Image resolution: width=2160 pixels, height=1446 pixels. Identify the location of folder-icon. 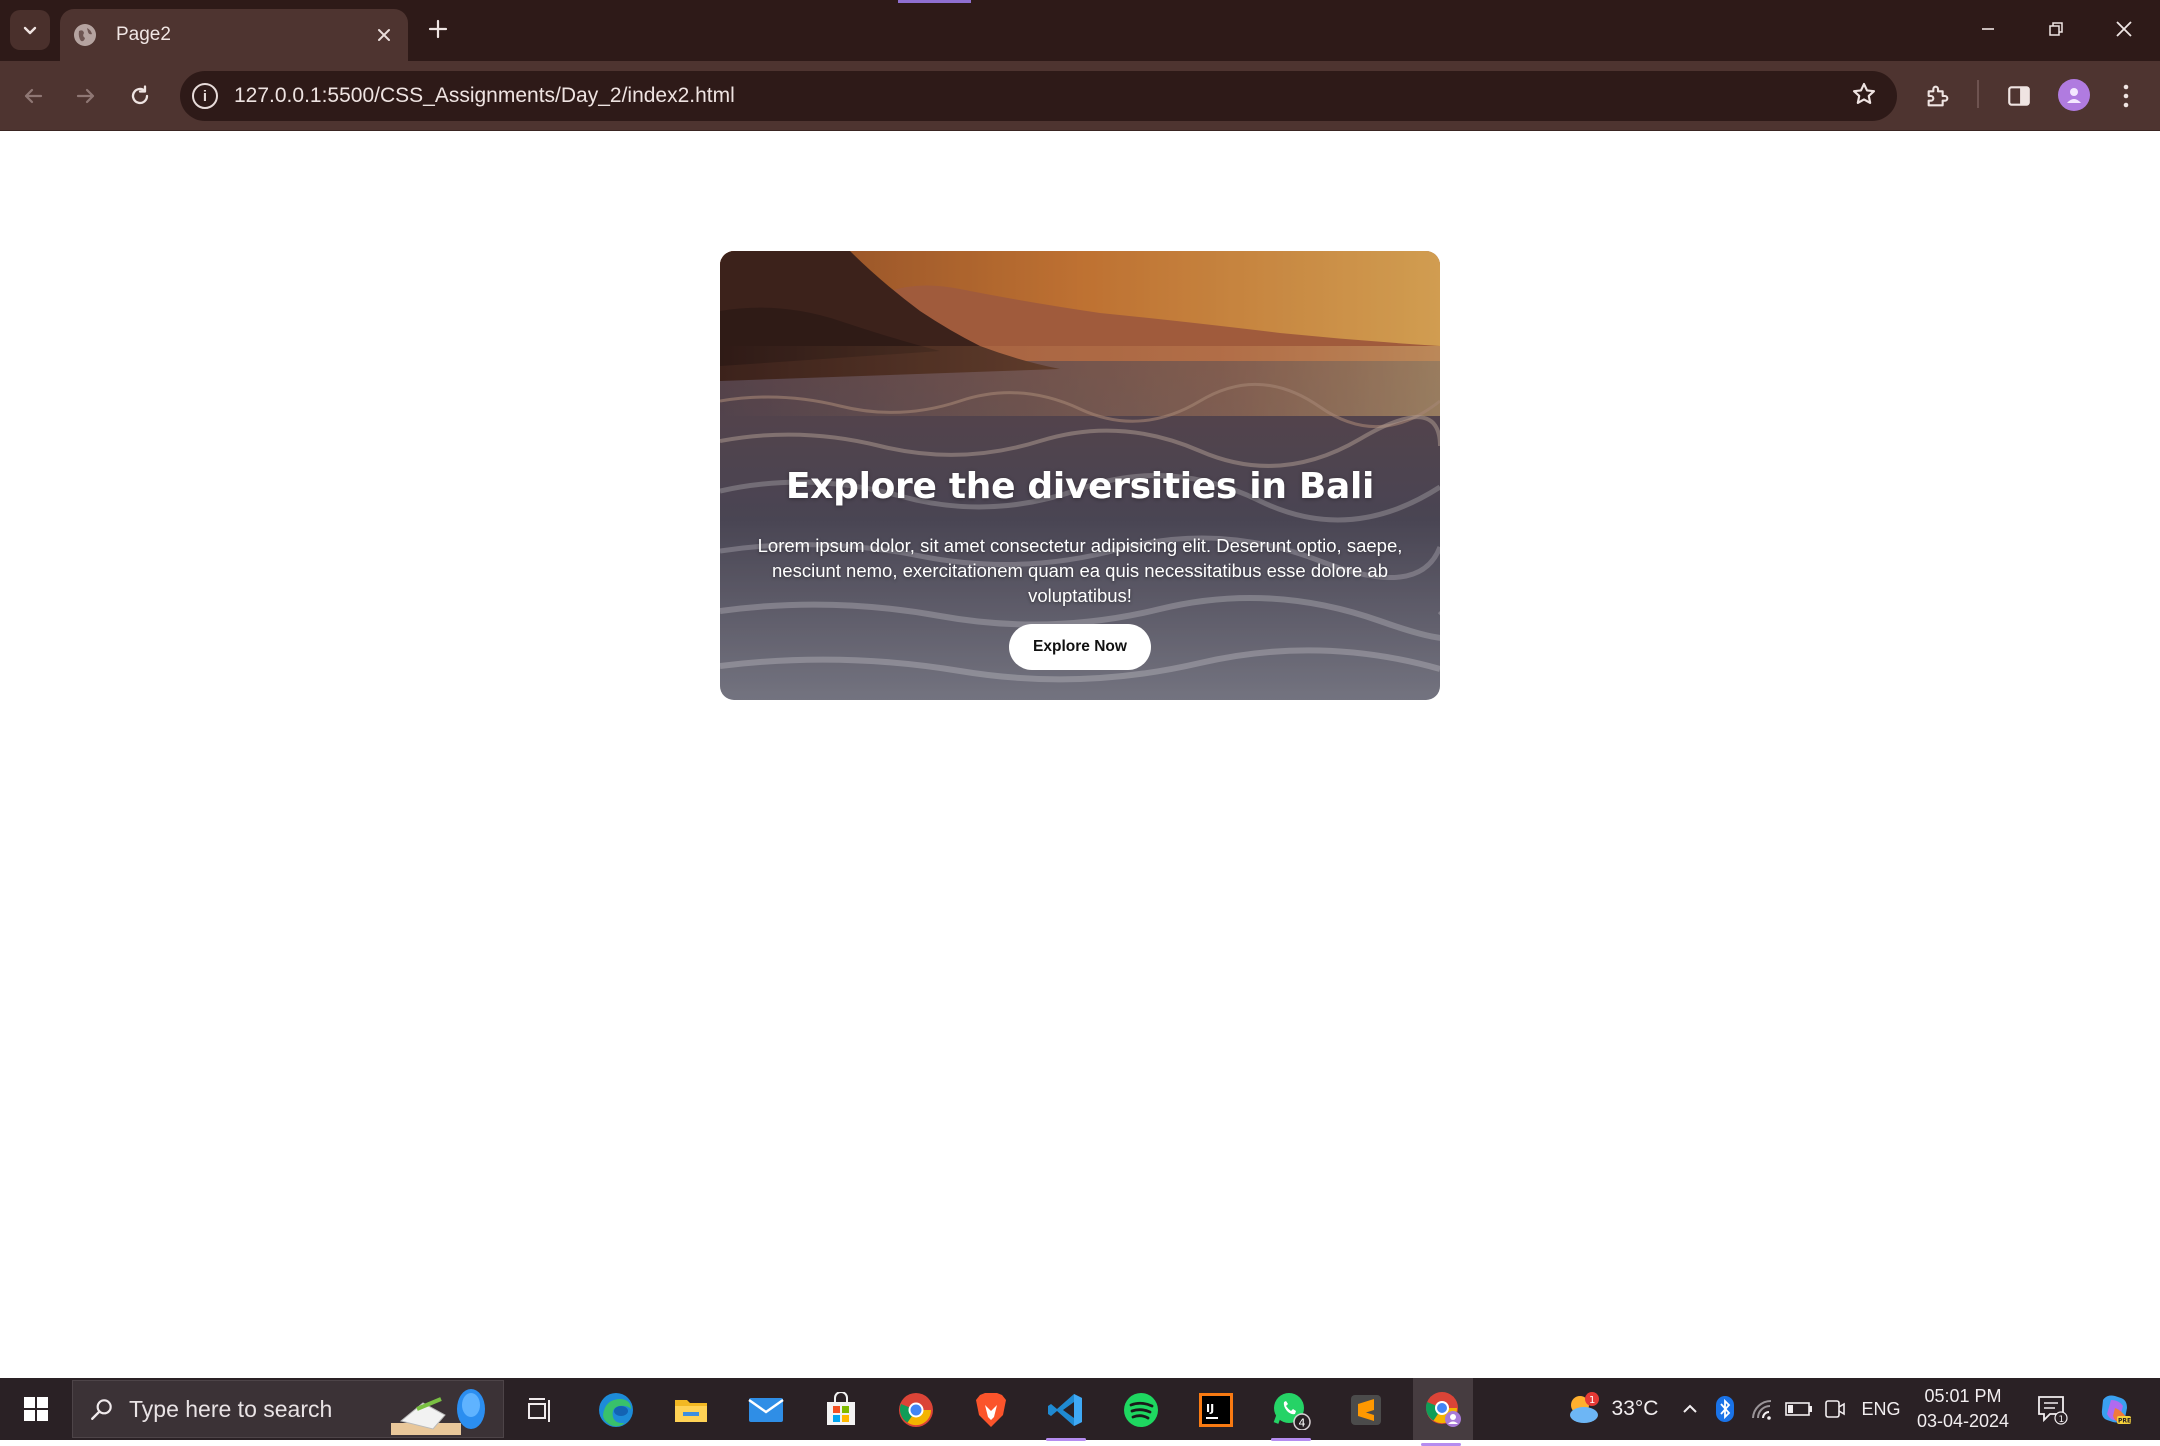
(691, 1411).